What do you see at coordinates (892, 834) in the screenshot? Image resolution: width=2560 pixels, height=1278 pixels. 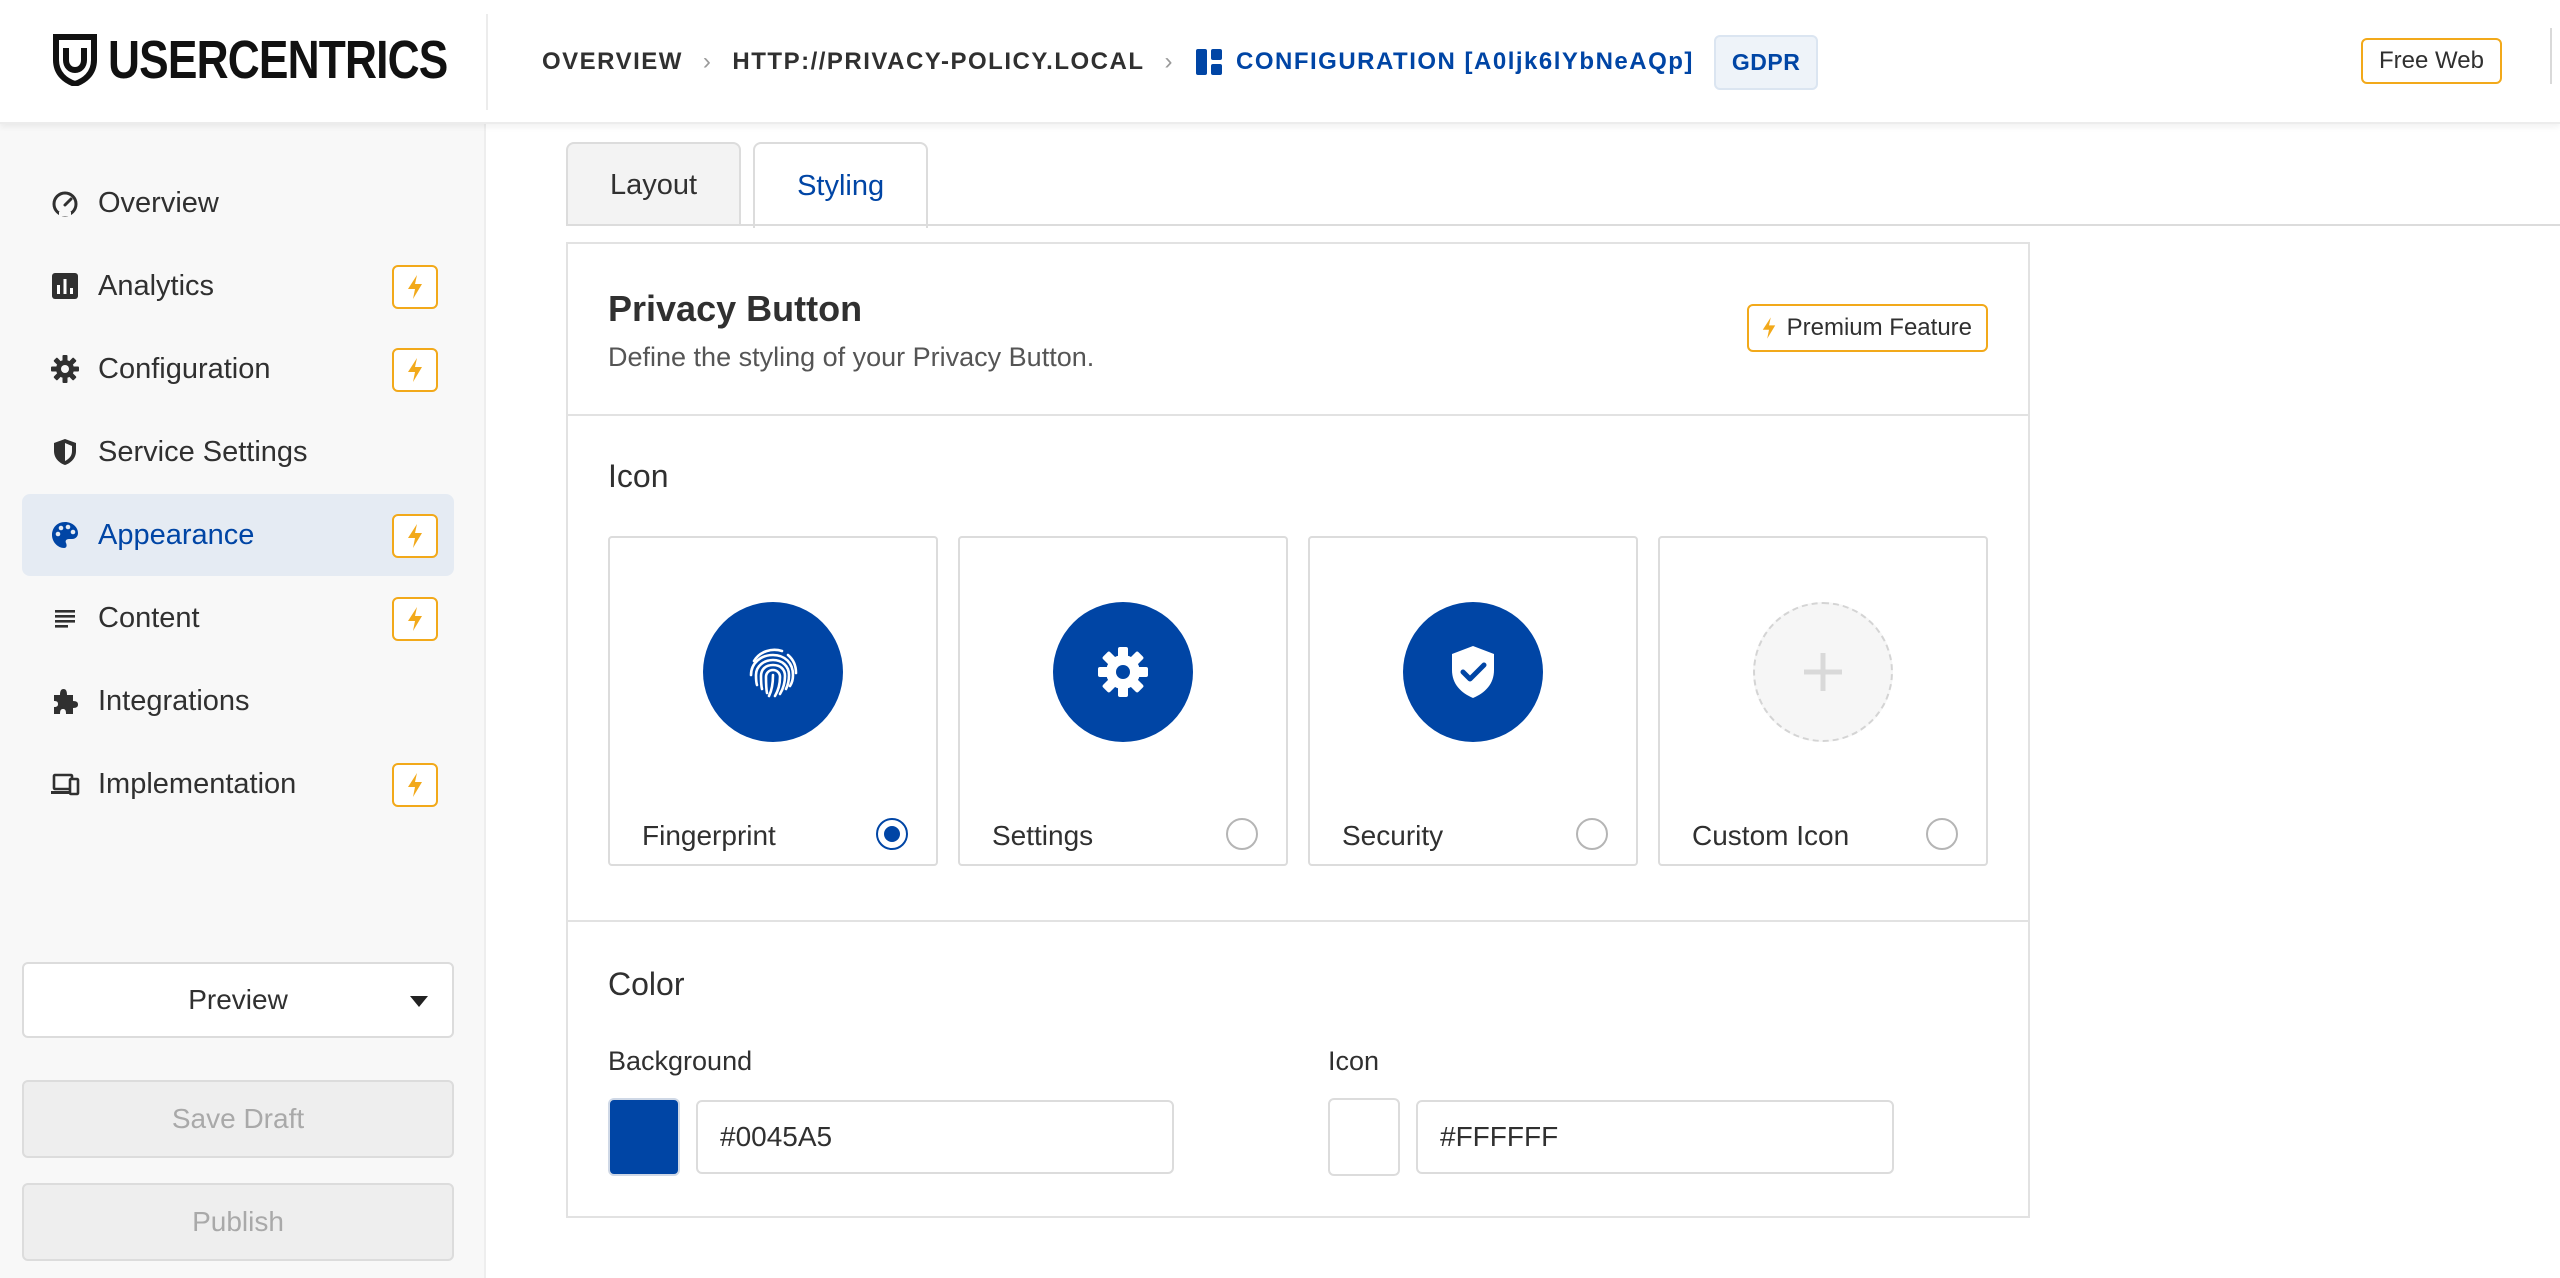 I see `icon-radio-fingerprint` at bounding box center [892, 834].